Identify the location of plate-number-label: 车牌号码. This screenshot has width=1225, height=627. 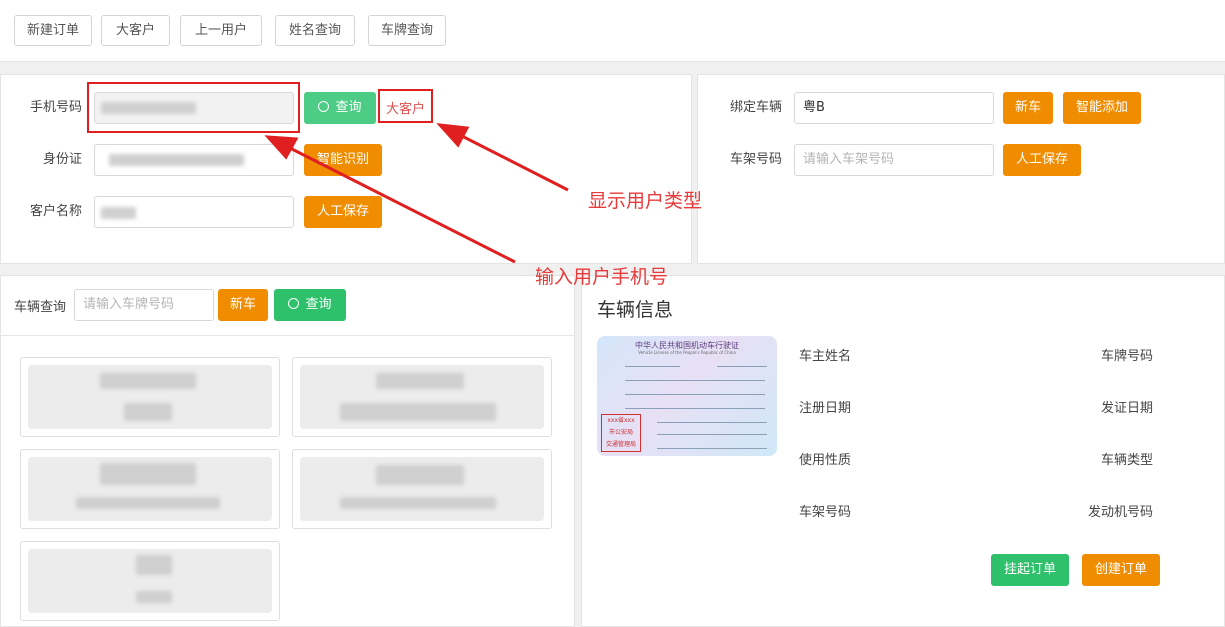
(1126, 356).